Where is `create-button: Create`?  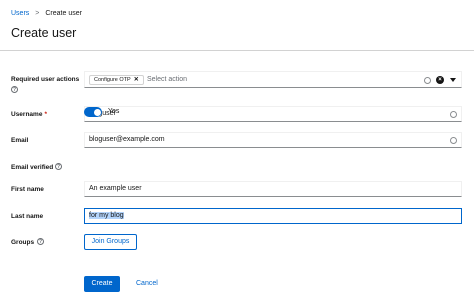 create-button: Create is located at coordinates (102, 284).